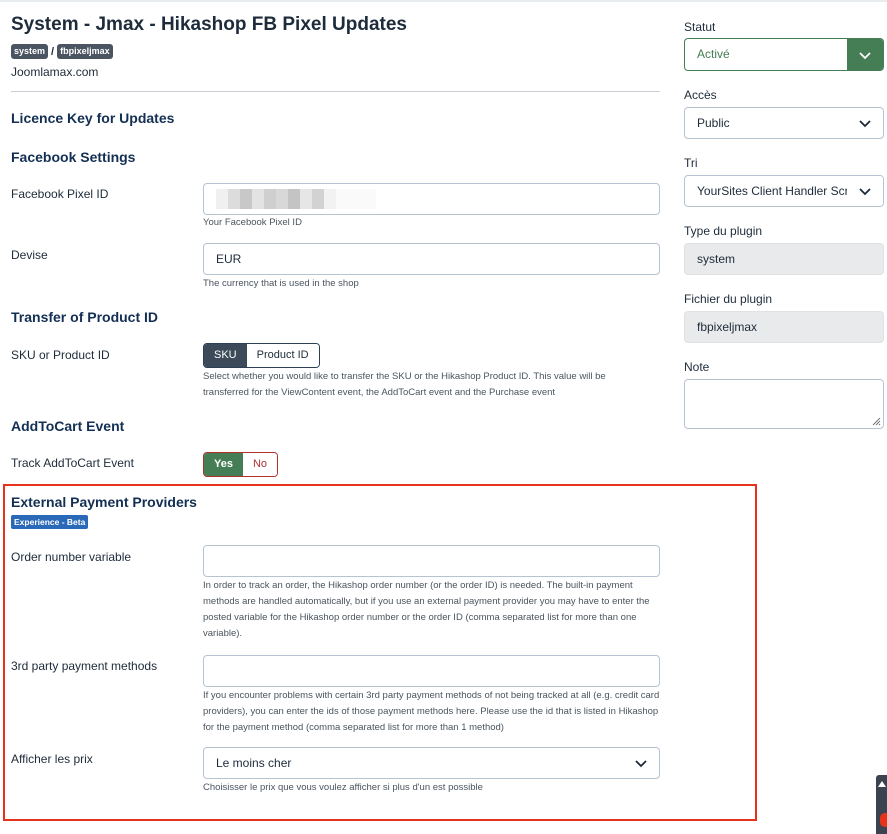  I want to click on show-prices-select: Le moins cher, so click(431, 763).